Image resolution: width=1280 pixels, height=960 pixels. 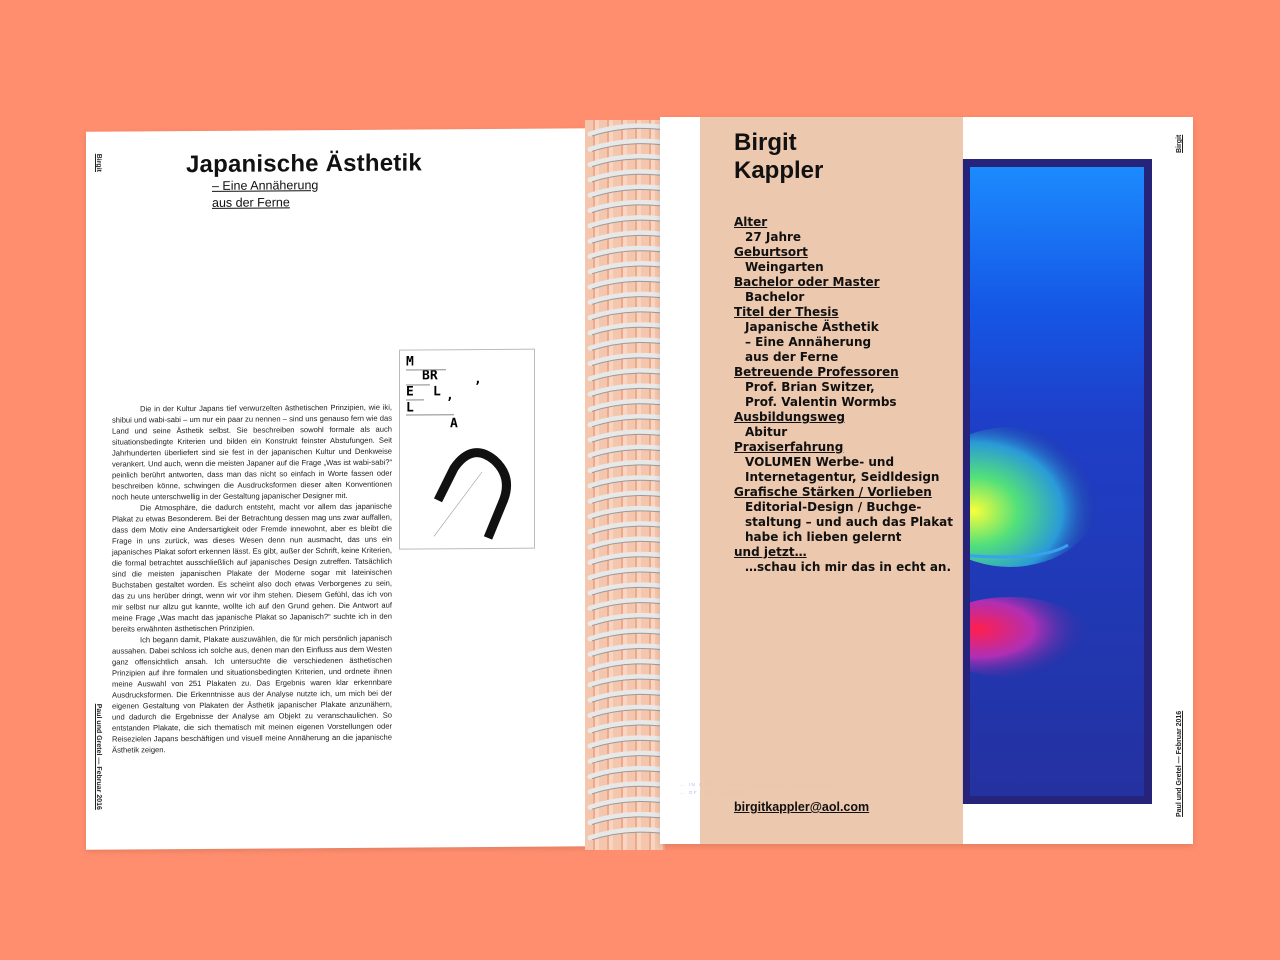 What do you see at coordinates (265, 185) in the screenshot?
I see `essay-subtitle-1: – Eine Annäherung` at bounding box center [265, 185].